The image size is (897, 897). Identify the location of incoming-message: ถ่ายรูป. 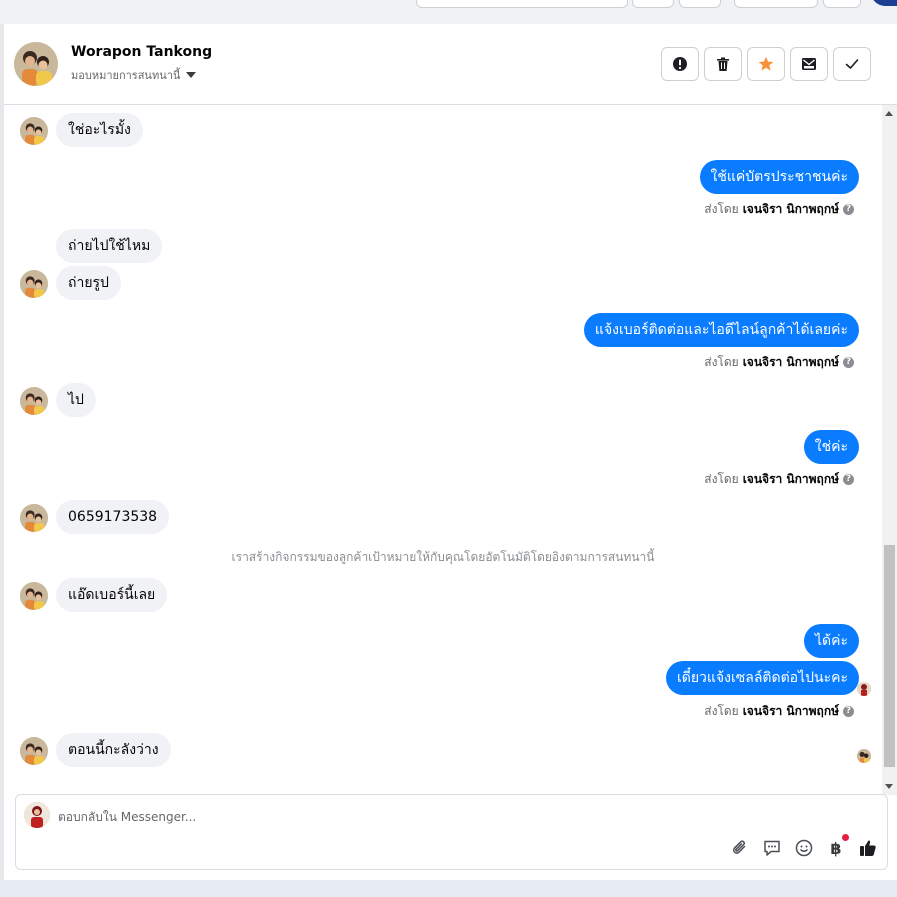
(88, 283).